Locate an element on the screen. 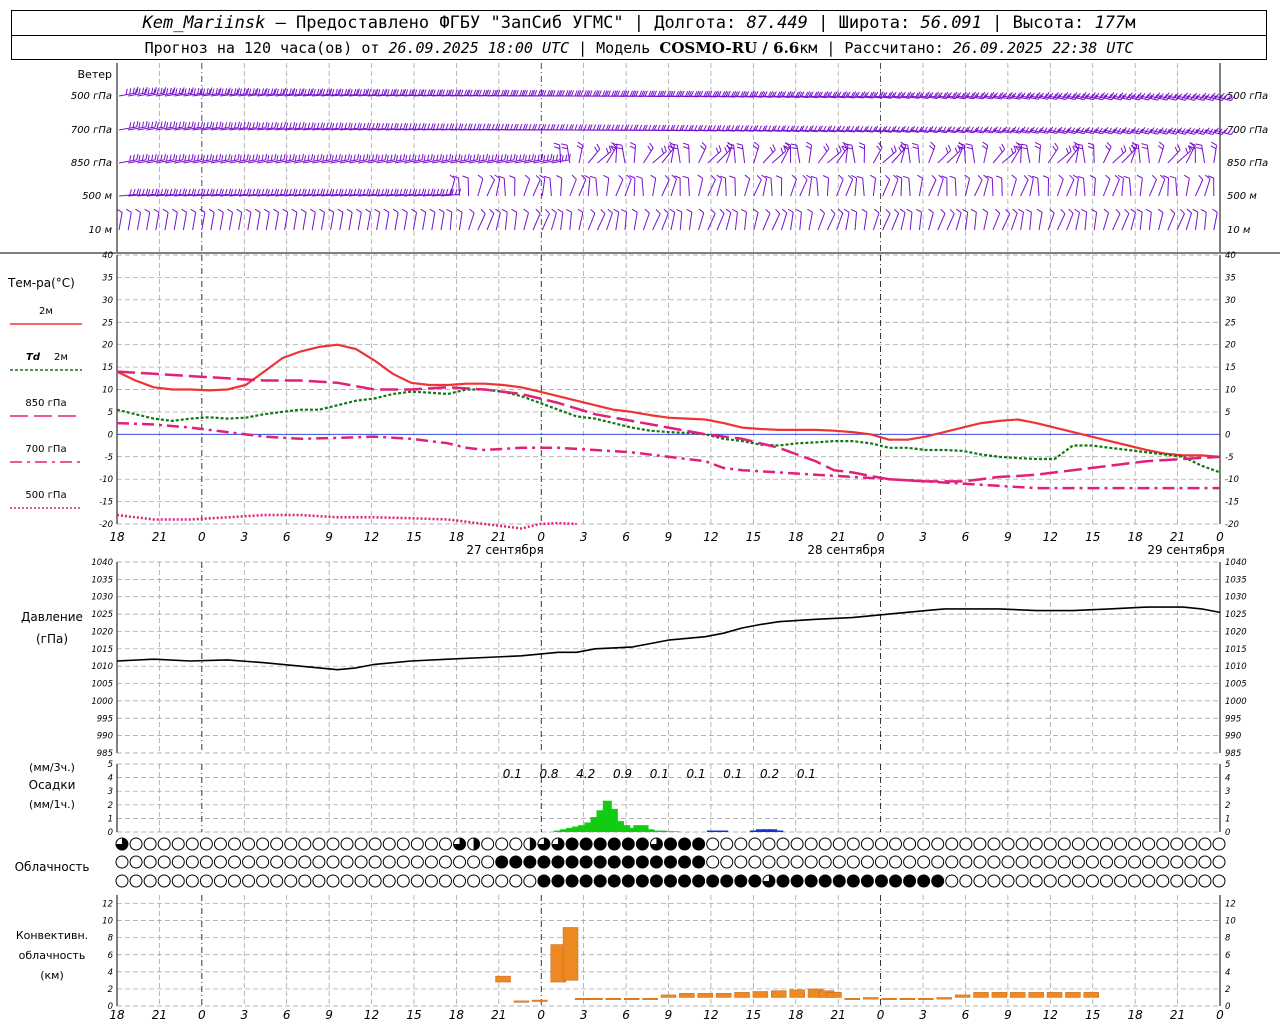  temp-ytick-left: 30 is located at coordinates (107, 301).